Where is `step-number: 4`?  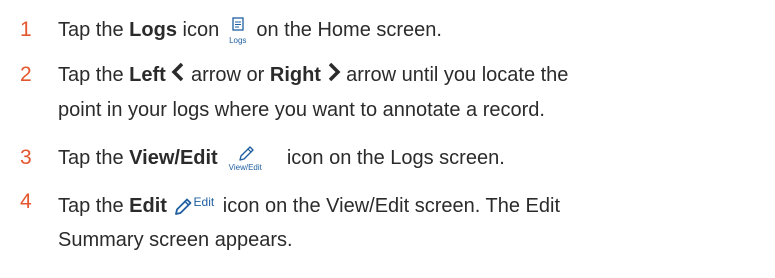 step-number: 4 is located at coordinates (26, 201).